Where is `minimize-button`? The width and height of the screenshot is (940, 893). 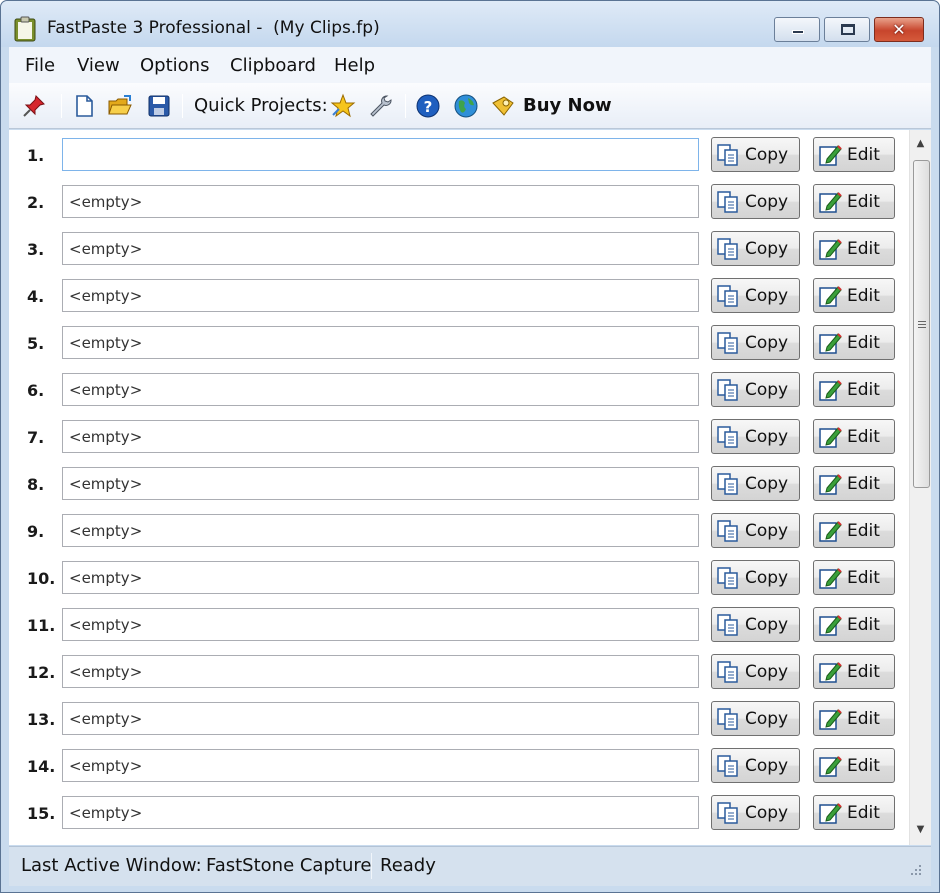 minimize-button is located at coordinates (797, 29).